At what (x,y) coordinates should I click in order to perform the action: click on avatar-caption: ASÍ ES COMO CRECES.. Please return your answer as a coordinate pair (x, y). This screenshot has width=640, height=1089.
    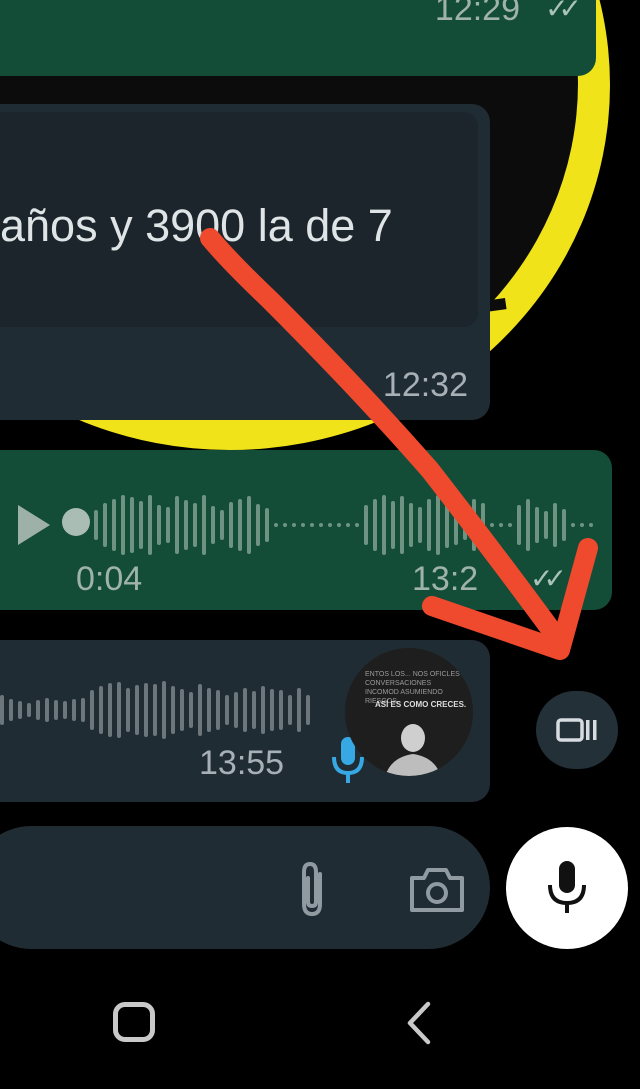
    Looking at the image, I should click on (421, 704).